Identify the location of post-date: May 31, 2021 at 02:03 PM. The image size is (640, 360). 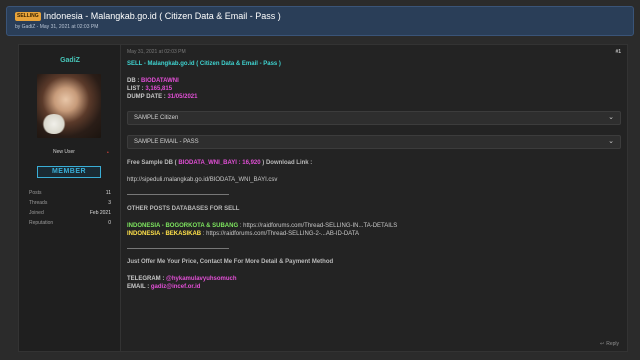
(156, 52).